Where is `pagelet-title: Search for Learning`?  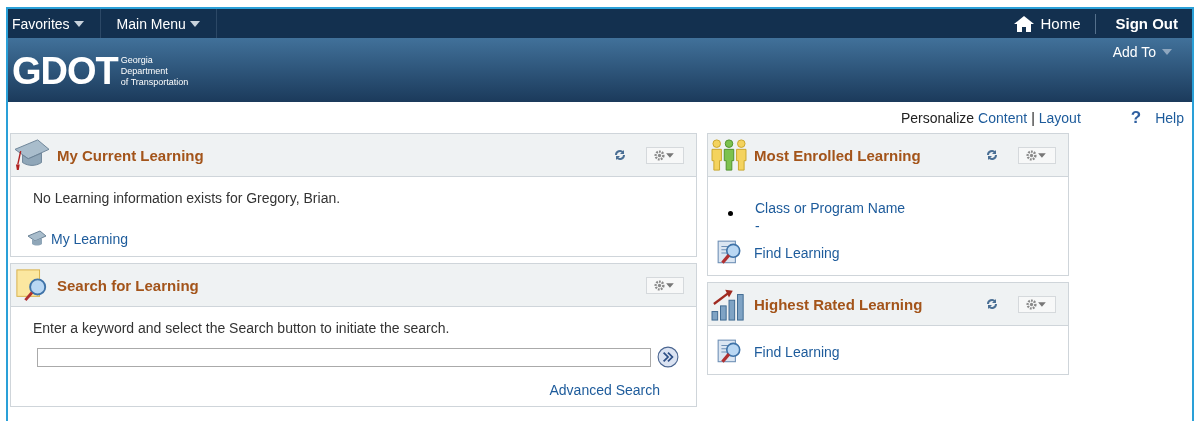 pagelet-title: Search for Learning is located at coordinates (128, 285).